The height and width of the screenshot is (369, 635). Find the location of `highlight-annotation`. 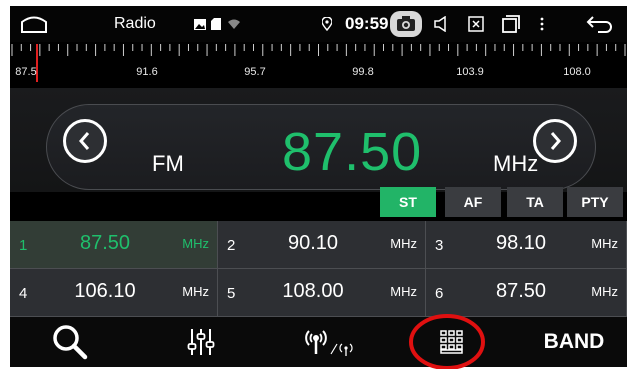

highlight-annotation is located at coordinates (447, 341).